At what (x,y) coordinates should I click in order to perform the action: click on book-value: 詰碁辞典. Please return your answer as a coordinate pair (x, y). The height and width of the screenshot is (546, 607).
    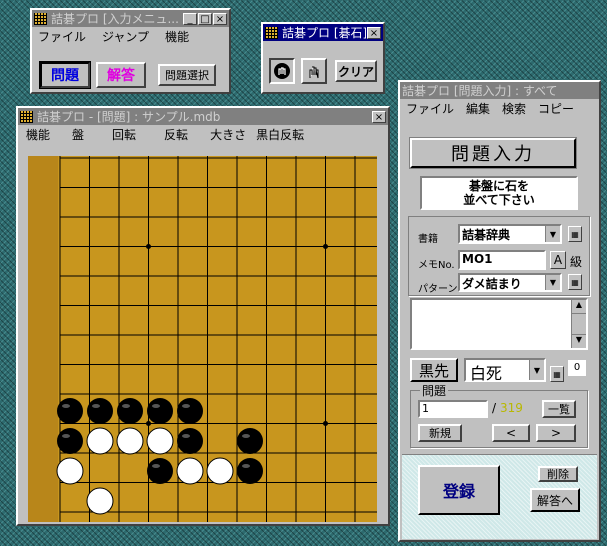
    Looking at the image, I should click on (486, 235).